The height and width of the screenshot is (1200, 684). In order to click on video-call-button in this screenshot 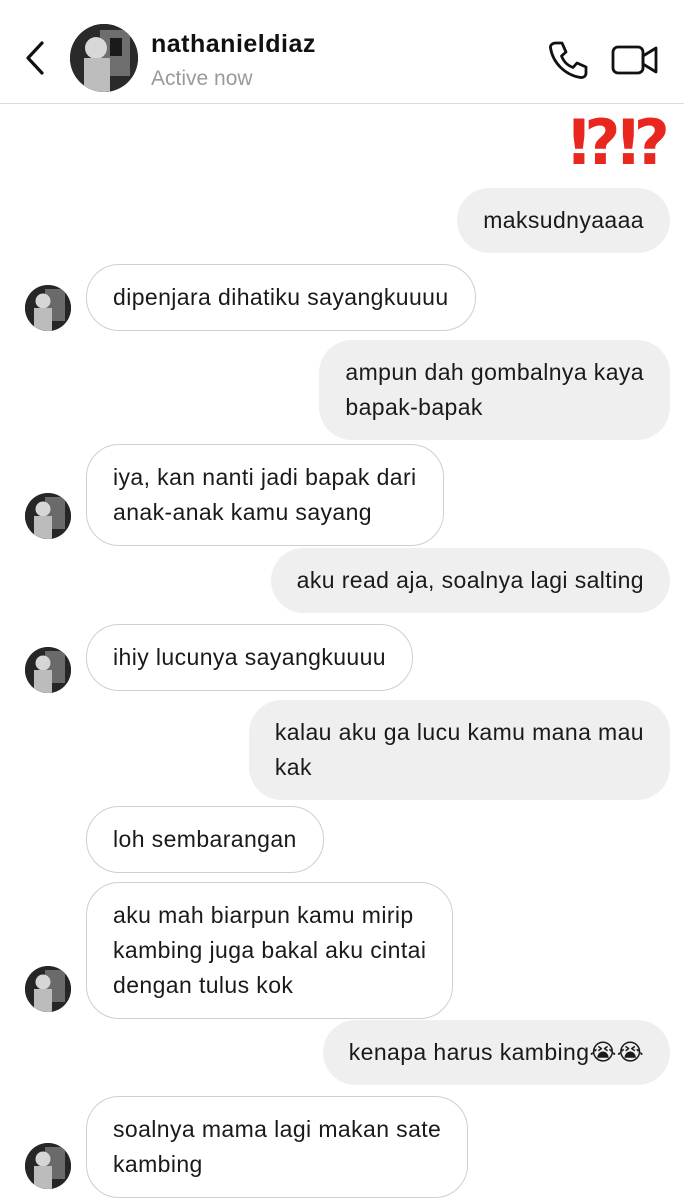, I will do `click(635, 60)`.